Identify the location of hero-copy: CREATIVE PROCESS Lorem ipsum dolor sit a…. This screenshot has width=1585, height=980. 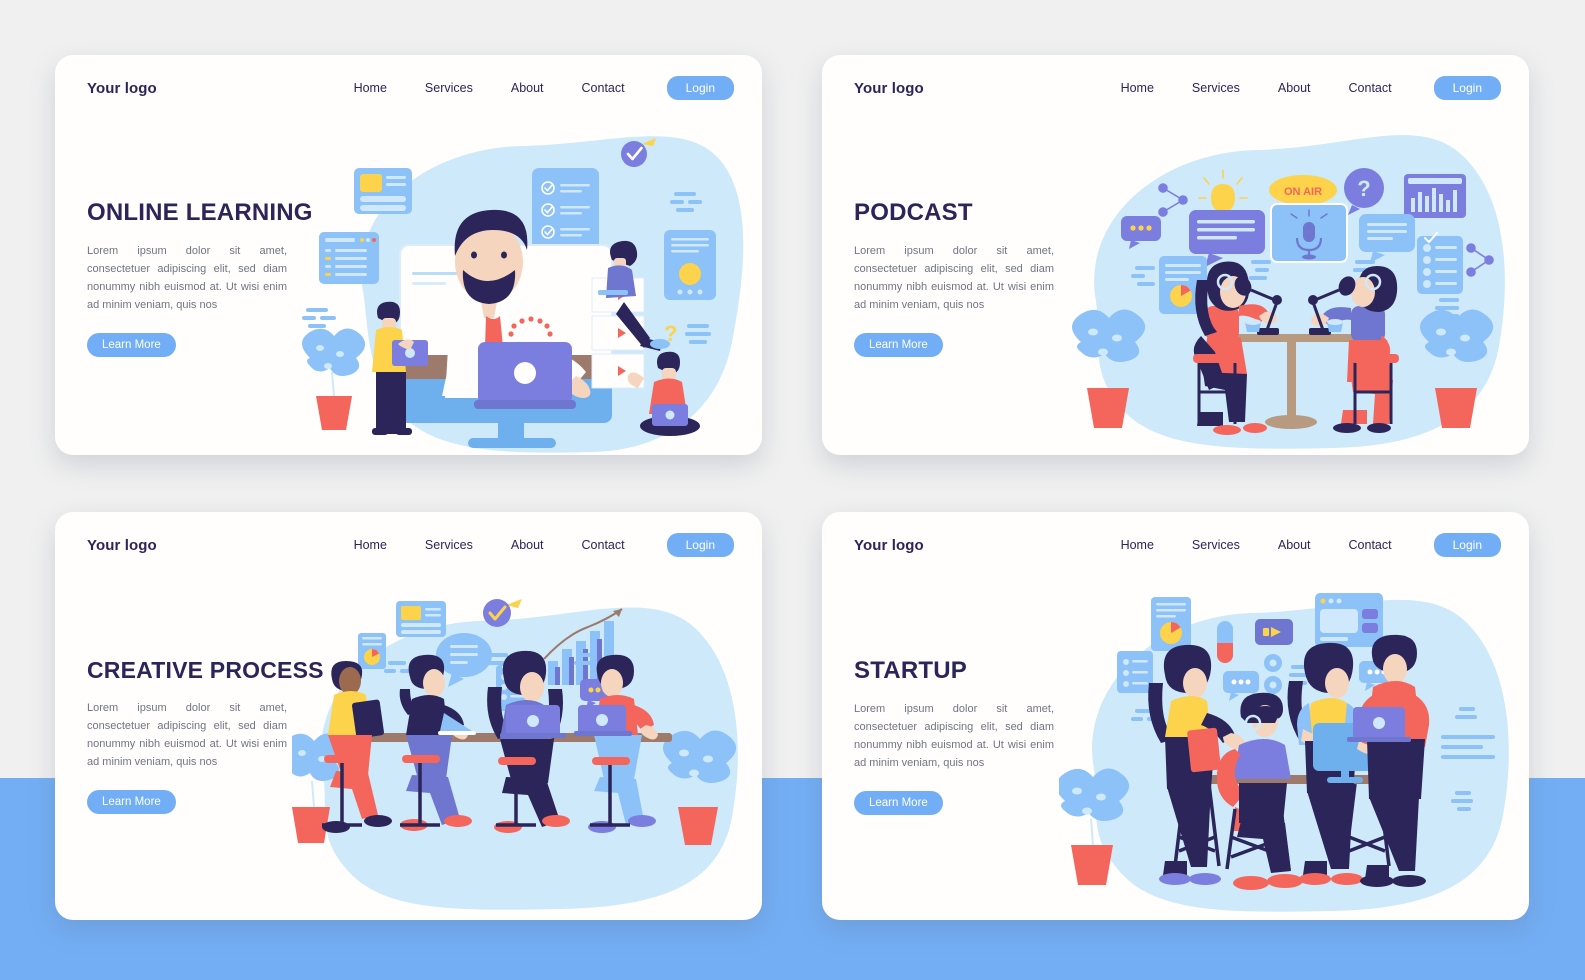
(213, 736).